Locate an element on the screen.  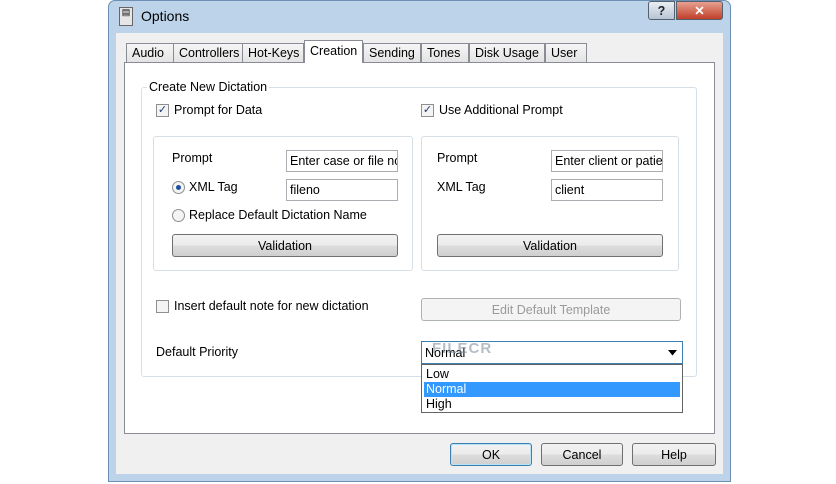
xml-tag-input: fileno is located at coordinates (342, 190).